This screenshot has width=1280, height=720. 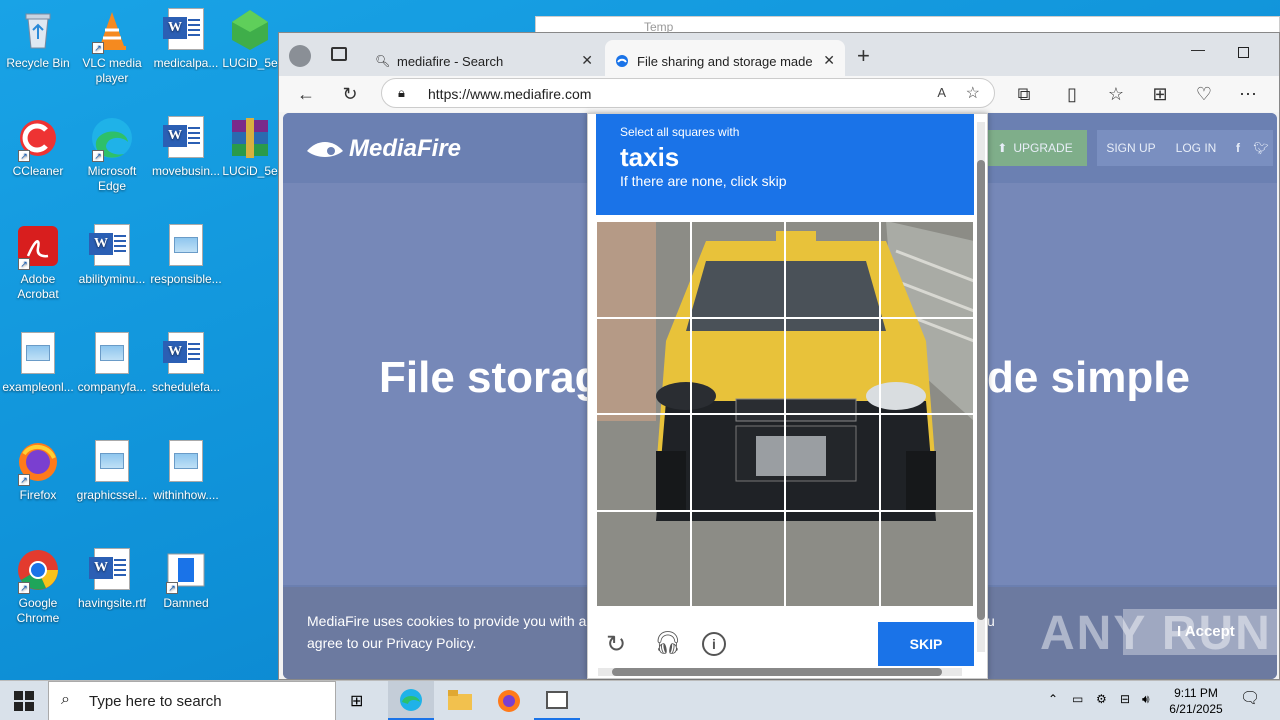 What do you see at coordinates (650, 157) in the screenshot?
I see `captcha-target: taxis` at bounding box center [650, 157].